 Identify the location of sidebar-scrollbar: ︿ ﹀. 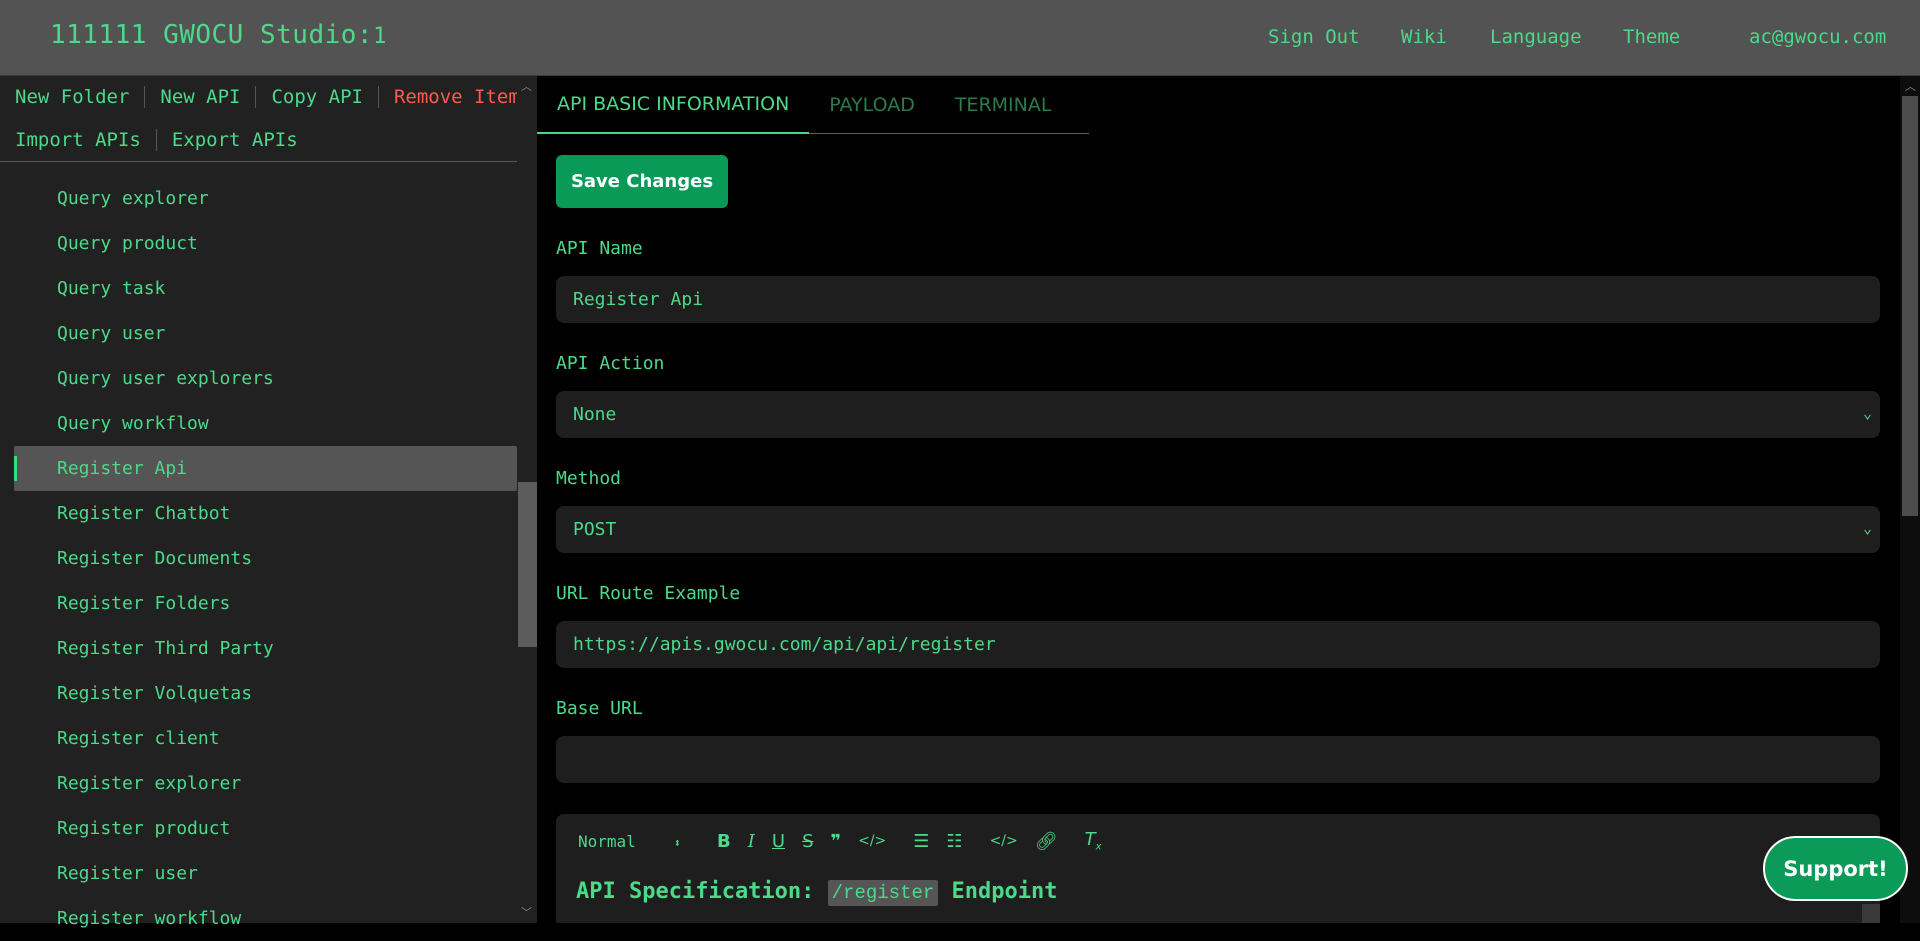
(527, 499).